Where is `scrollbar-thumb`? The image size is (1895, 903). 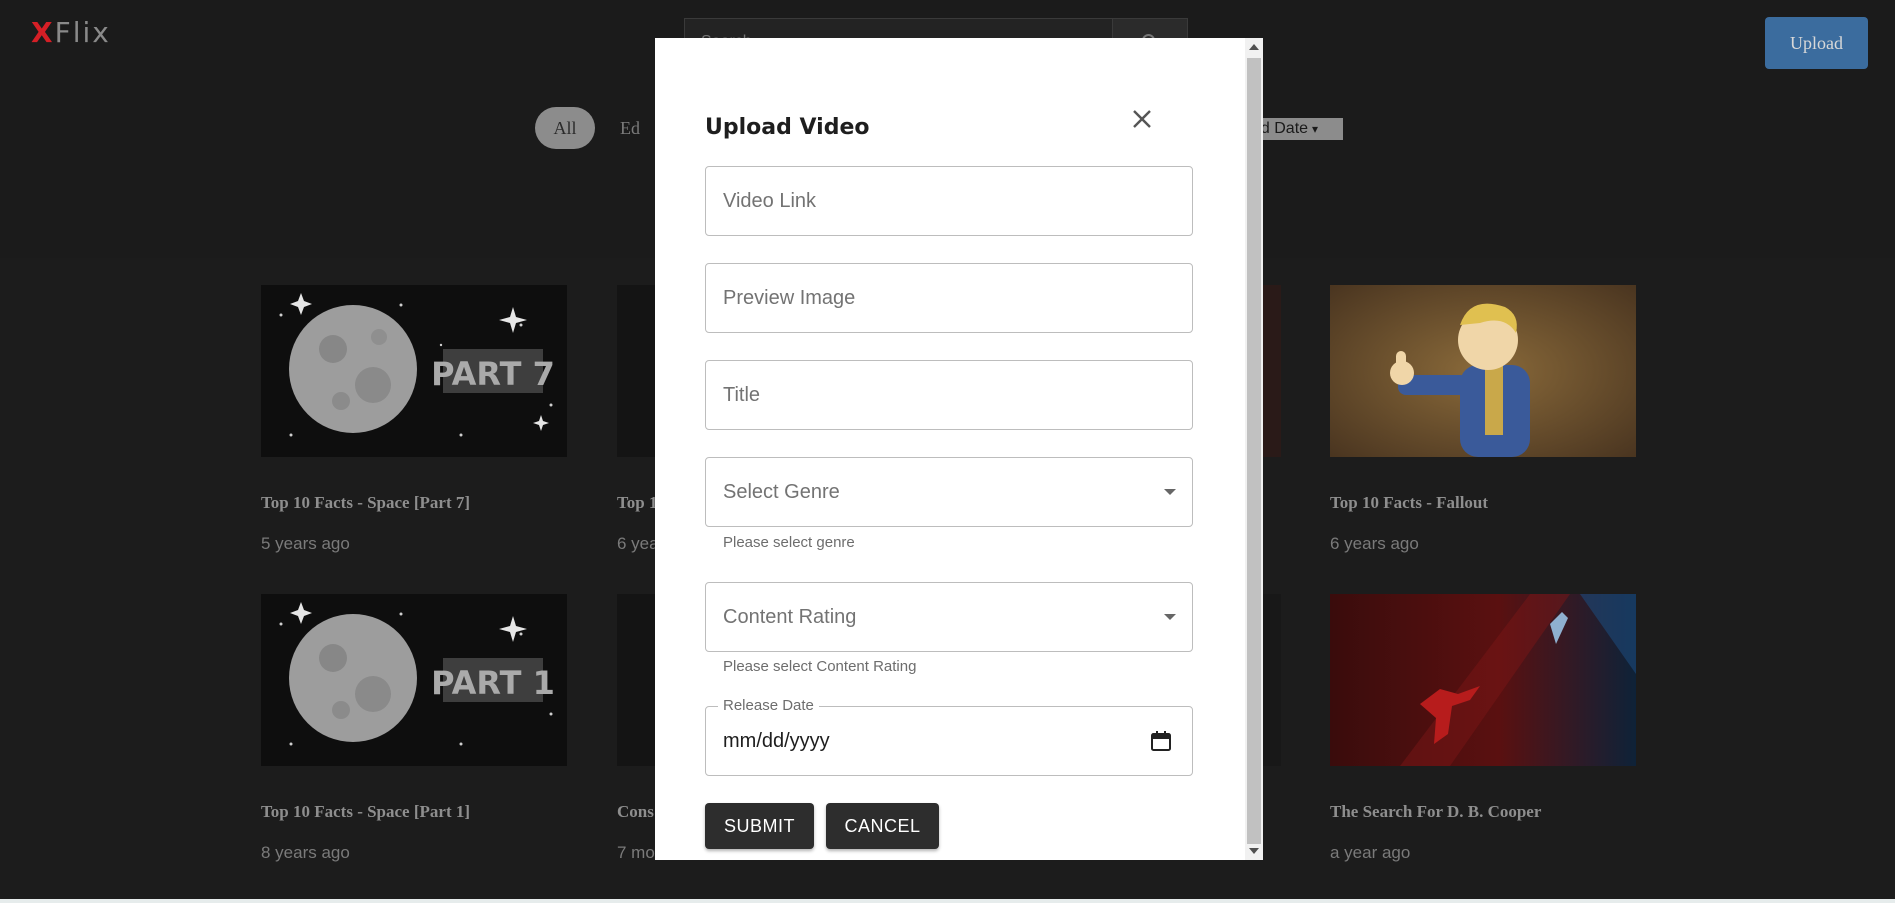 scrollbar-thumb is located at coordinates (1254, 451).